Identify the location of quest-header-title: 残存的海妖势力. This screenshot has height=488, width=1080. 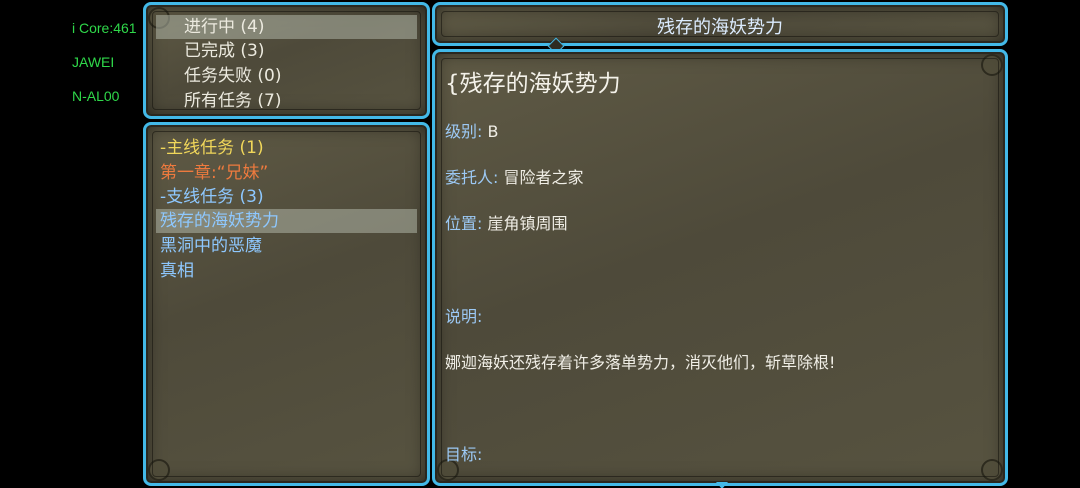
(720, 27).